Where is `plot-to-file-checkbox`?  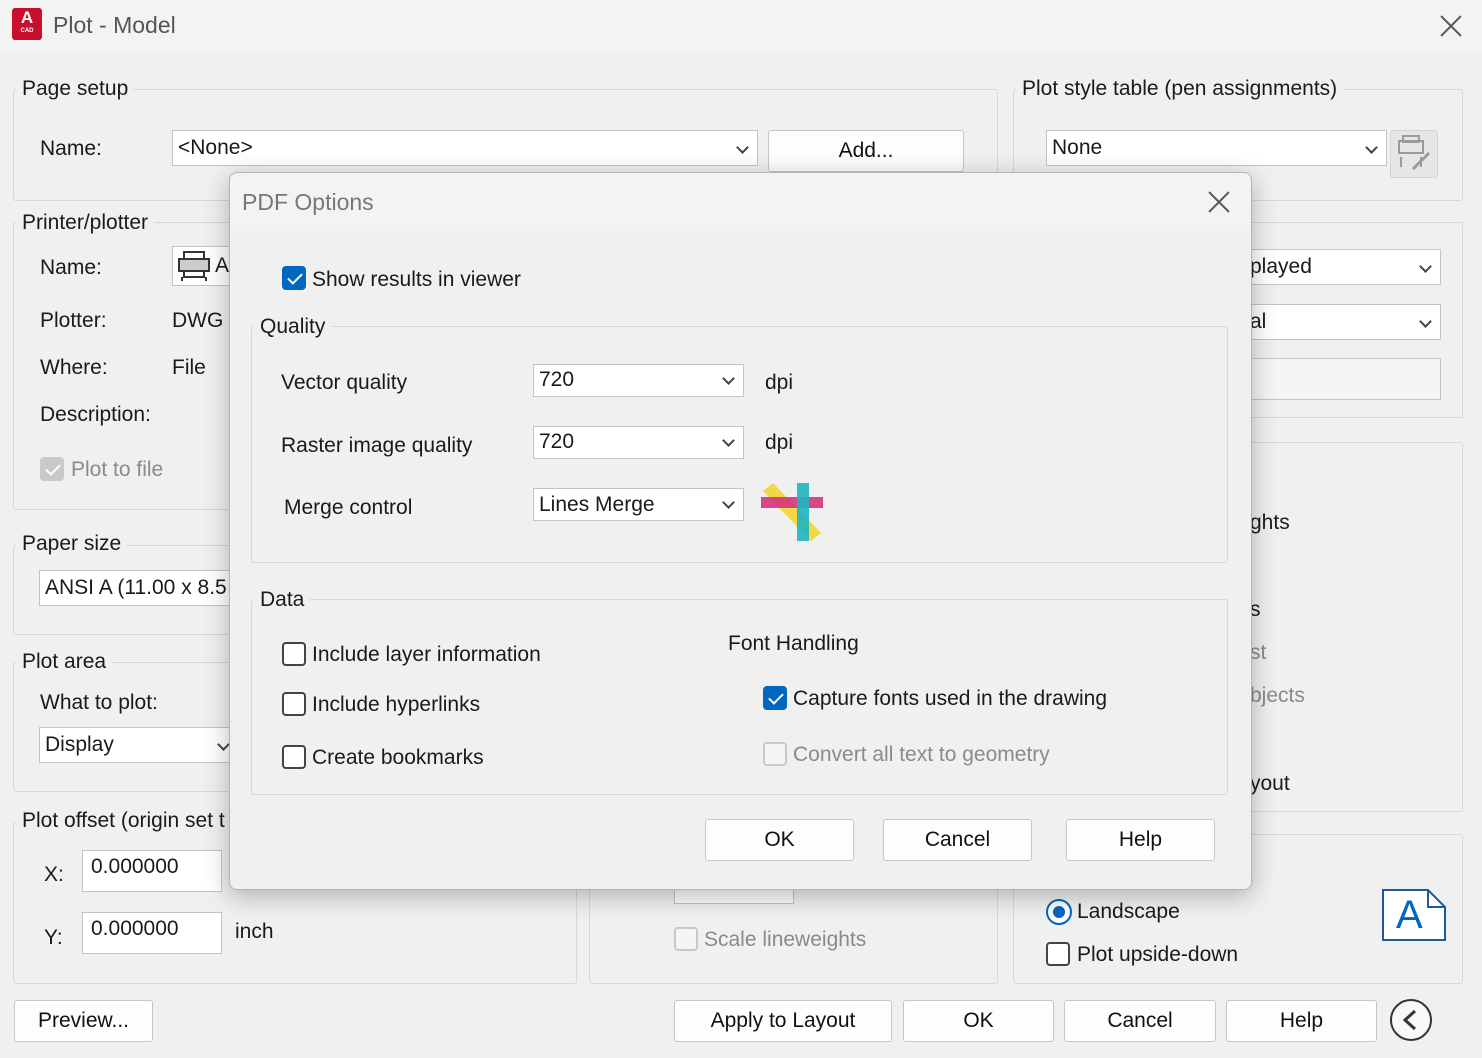
plot-to-file-checkbox is located at coordinates (52, 469).